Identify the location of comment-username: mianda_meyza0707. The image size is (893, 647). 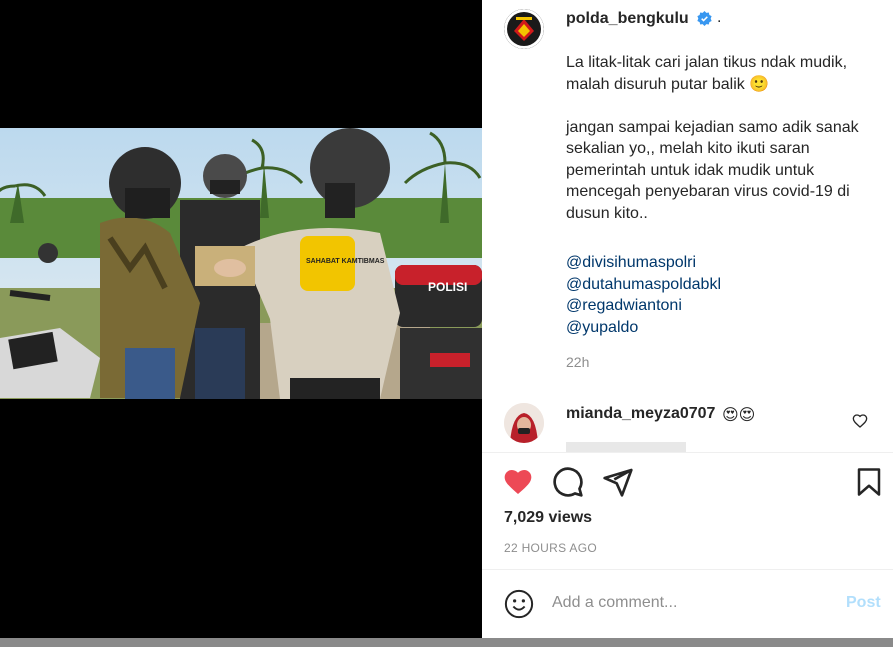
(640, 414).